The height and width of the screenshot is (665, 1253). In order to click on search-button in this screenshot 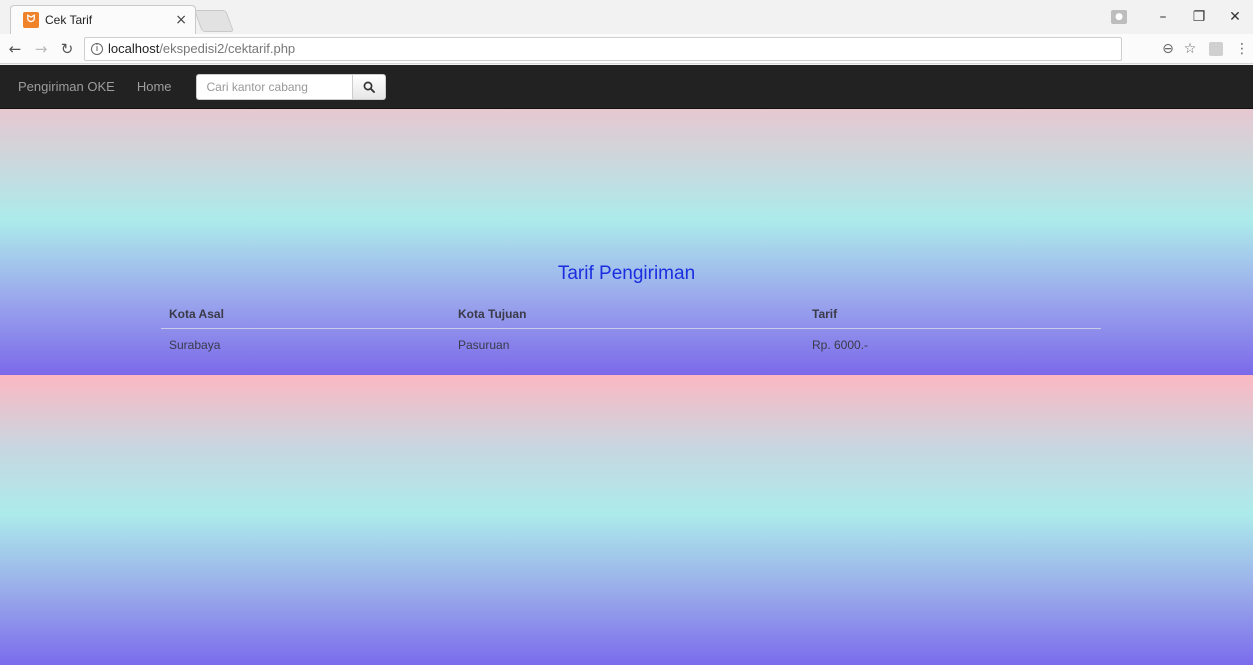, I will do `click(368, 86)`.